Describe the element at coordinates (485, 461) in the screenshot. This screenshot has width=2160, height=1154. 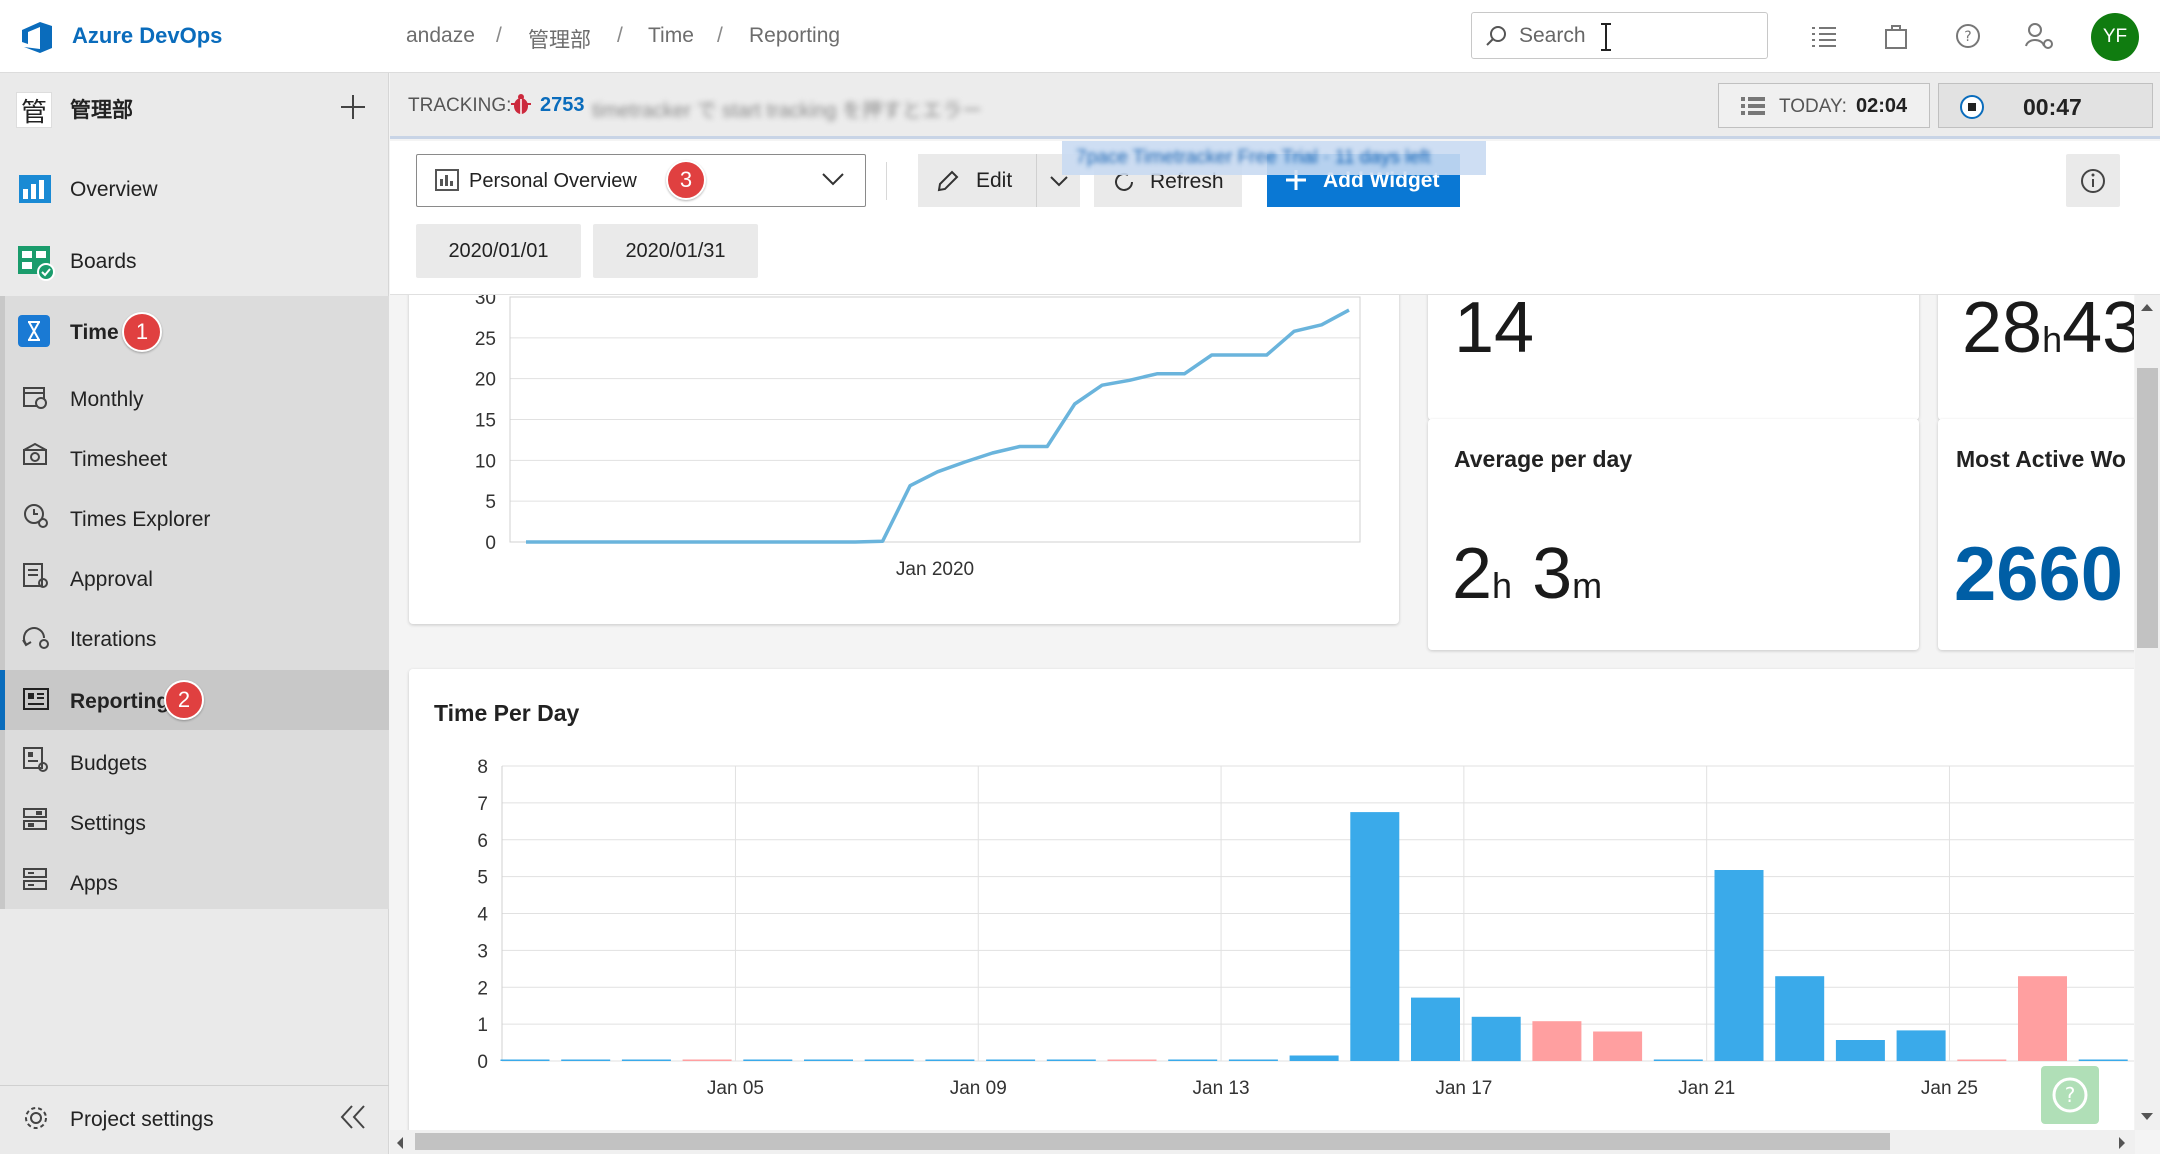
I see `y-tick-label: 10` at that location.